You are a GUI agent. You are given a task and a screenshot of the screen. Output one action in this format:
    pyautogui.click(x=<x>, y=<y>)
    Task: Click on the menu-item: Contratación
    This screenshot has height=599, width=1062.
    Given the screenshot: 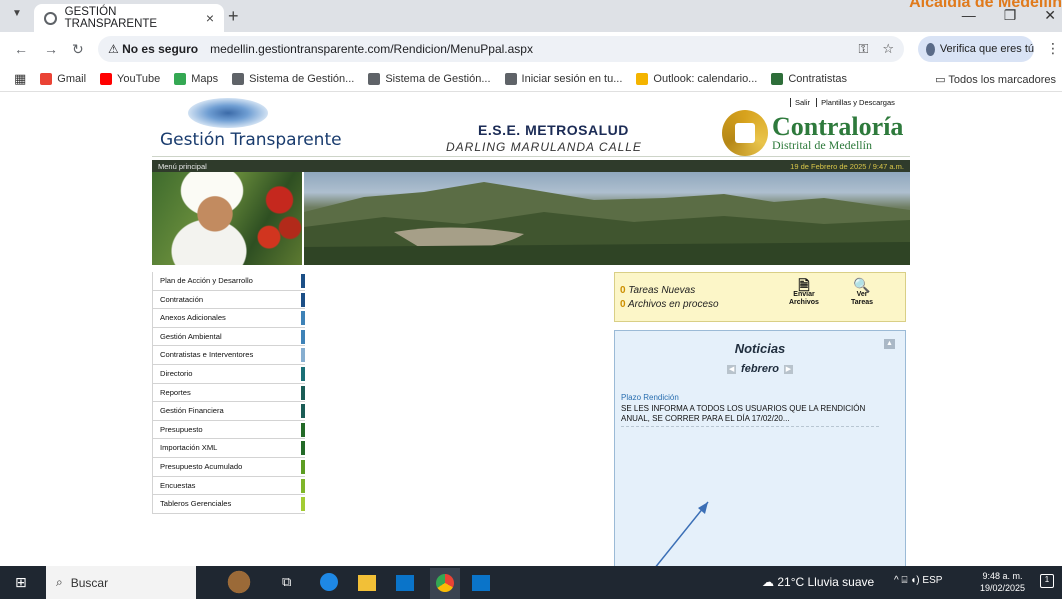 What is the action you would take?
    pyautogui.click(x=228, y=300)
    